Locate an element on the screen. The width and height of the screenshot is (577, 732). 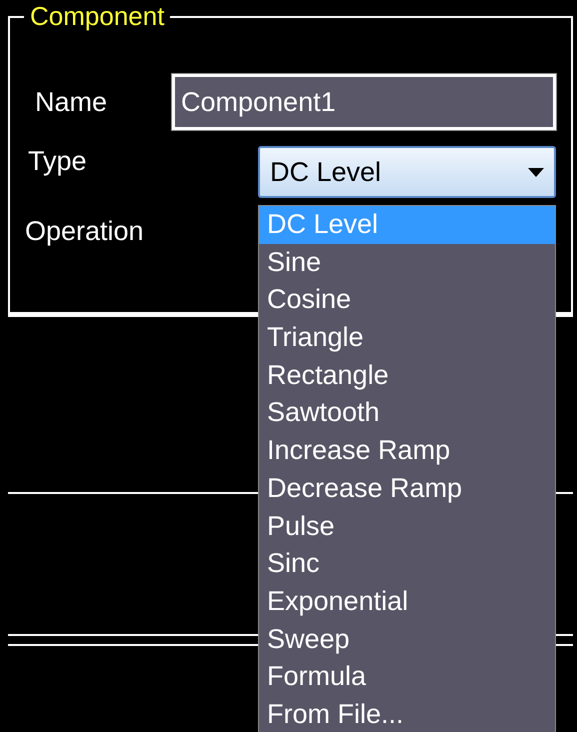
type-dropdown: DC Level is located at coordinates (407, 172).